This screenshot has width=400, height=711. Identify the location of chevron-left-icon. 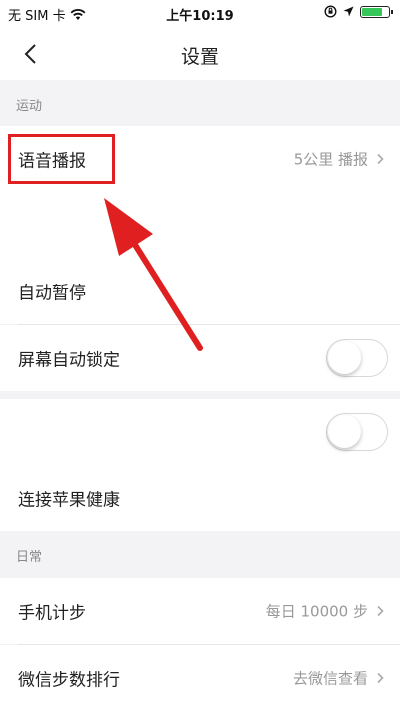
(30, 54).